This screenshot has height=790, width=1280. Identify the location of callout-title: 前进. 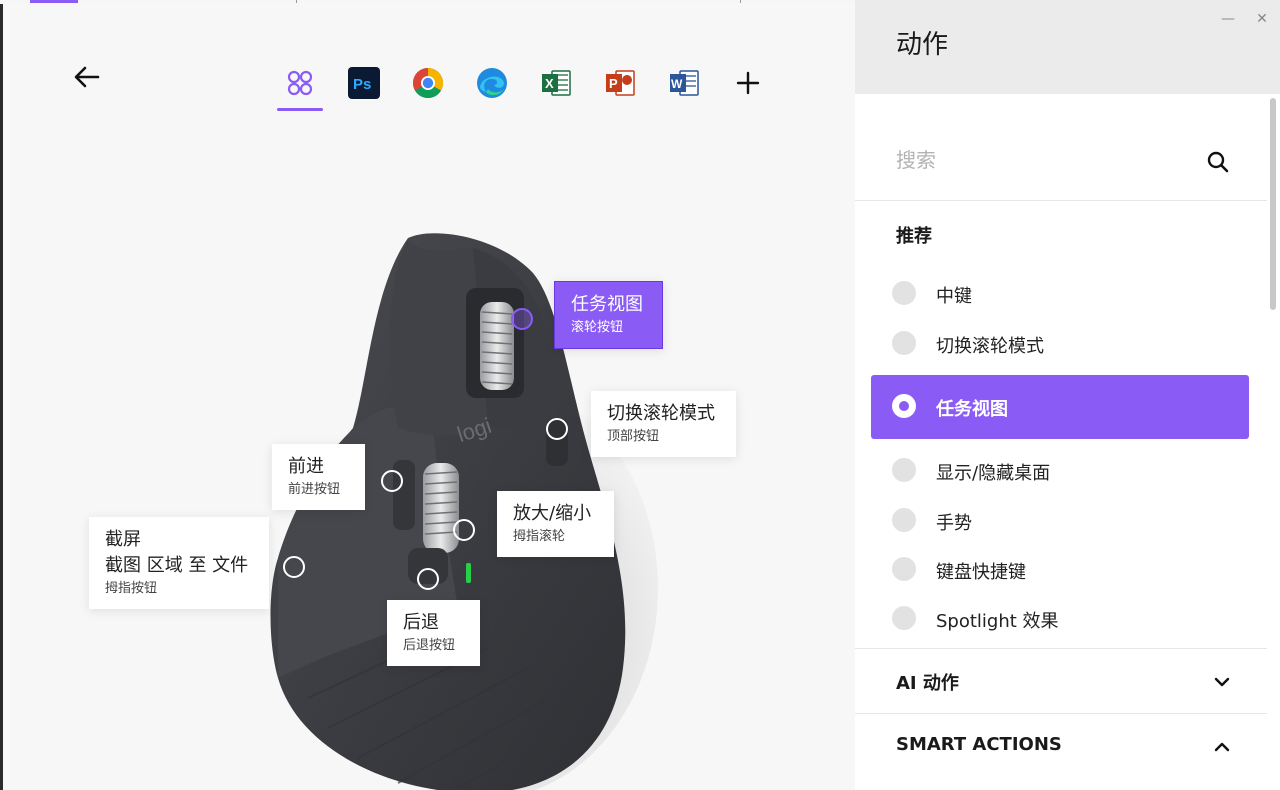
(306, 466).